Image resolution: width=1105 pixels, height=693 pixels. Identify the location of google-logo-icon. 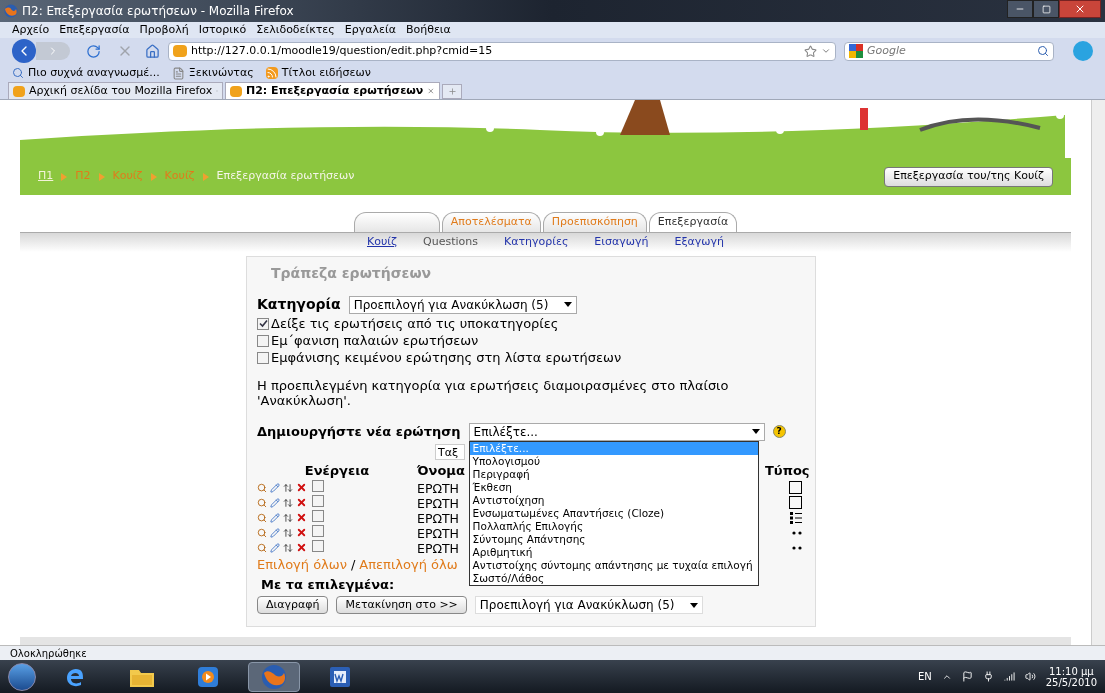
(856, 51).